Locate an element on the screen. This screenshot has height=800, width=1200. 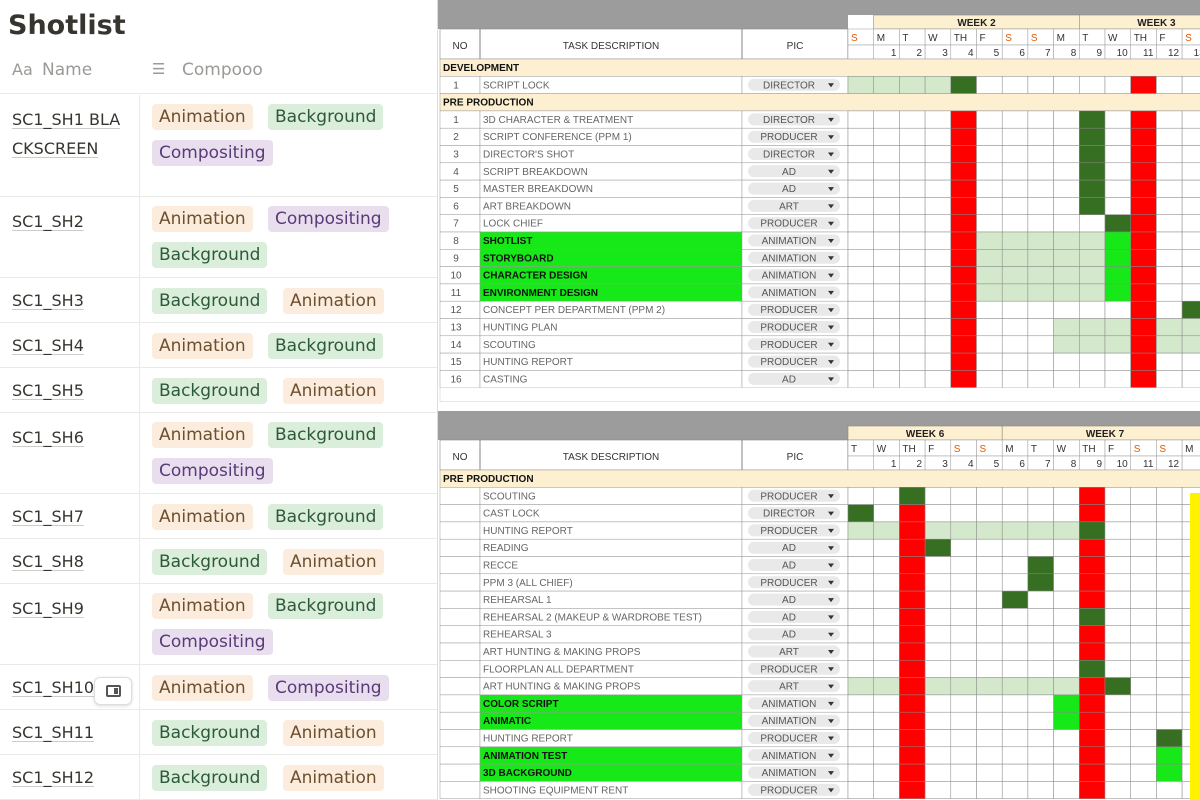
table-row: SC1_SH12 Background Animation is located at coordinates (218, 777).